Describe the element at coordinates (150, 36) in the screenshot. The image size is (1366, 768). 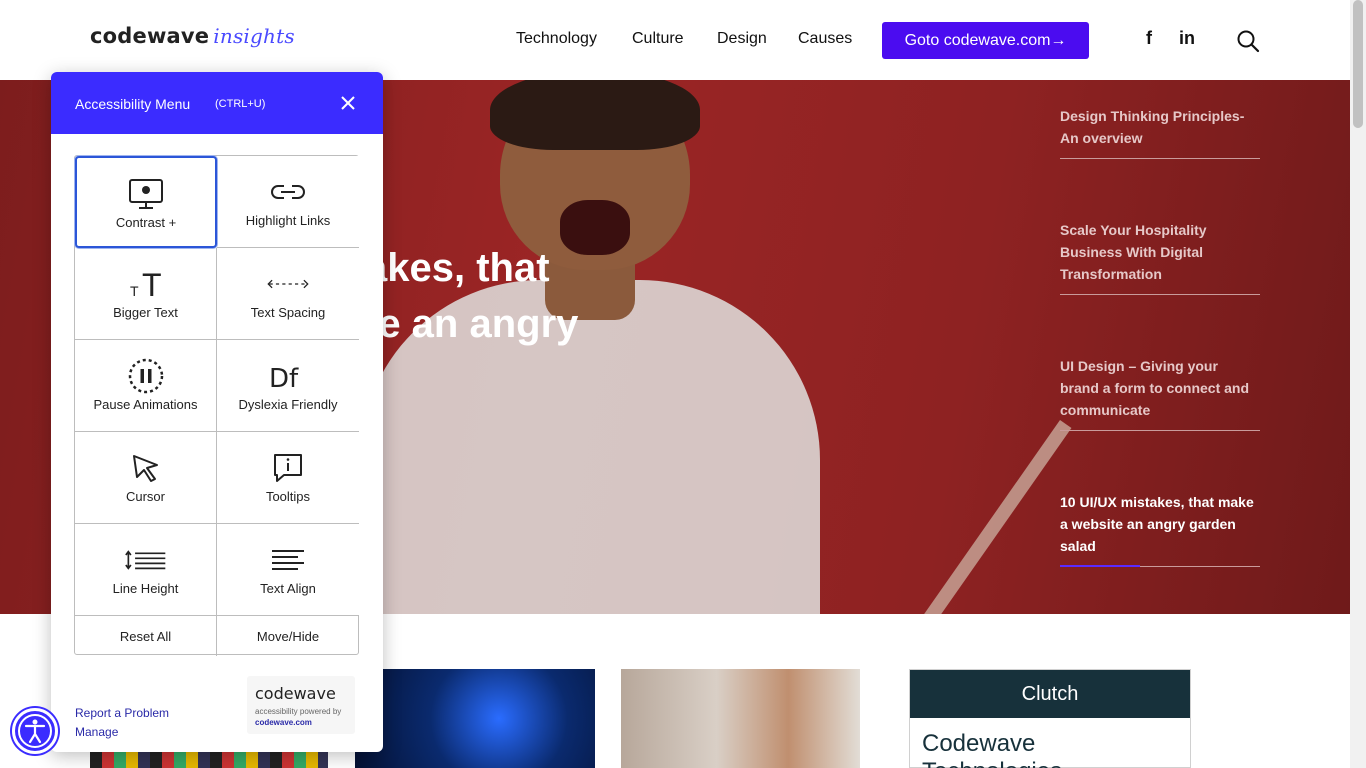
I see `logo-main: codewave` at that location.